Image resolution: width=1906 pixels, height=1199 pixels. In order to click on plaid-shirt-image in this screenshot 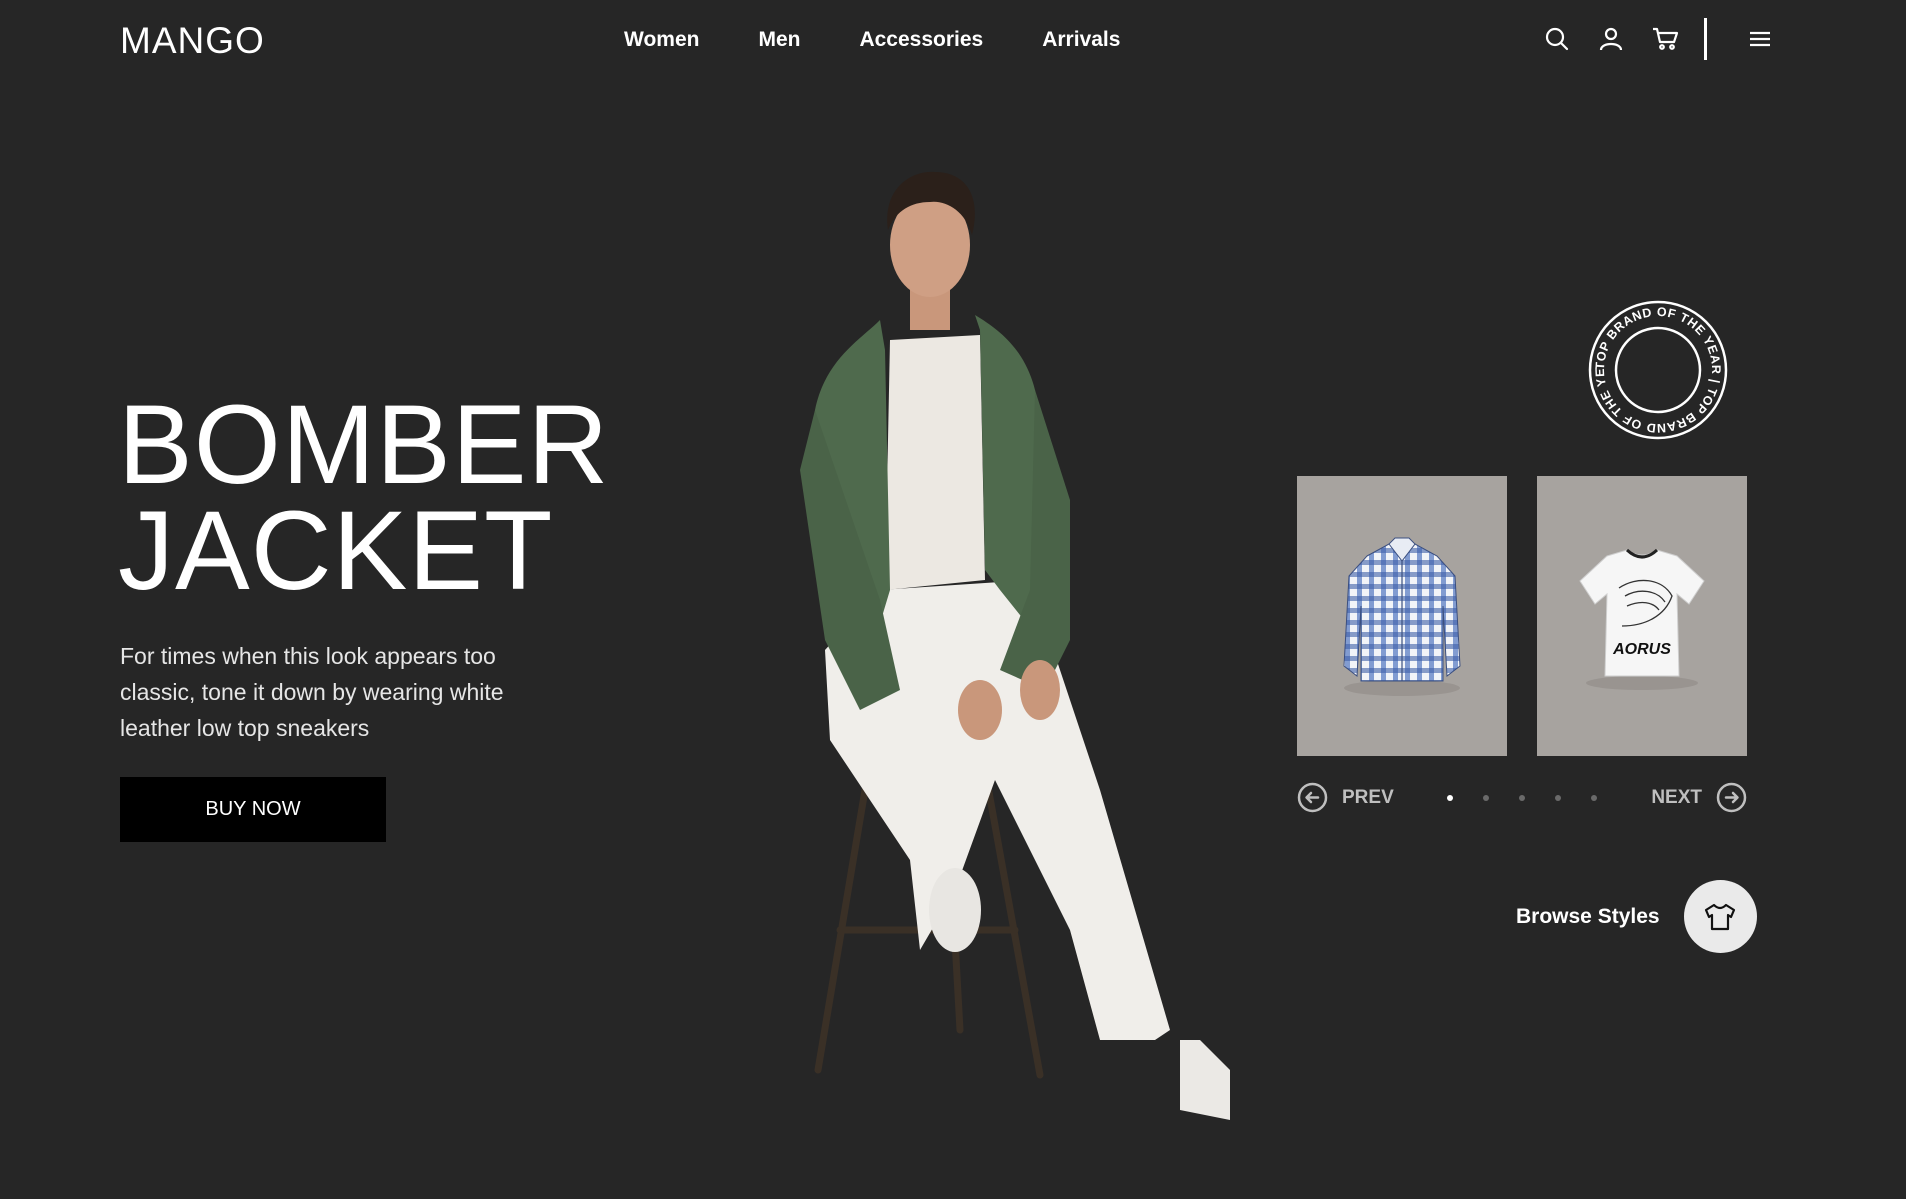, I will do `click(1402, 616)`.